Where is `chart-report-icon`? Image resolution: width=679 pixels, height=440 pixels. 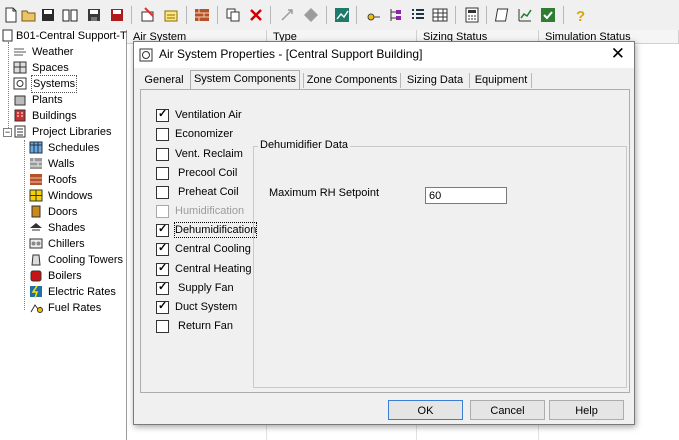
chart-report-icon is located at coordinates (525, 15).